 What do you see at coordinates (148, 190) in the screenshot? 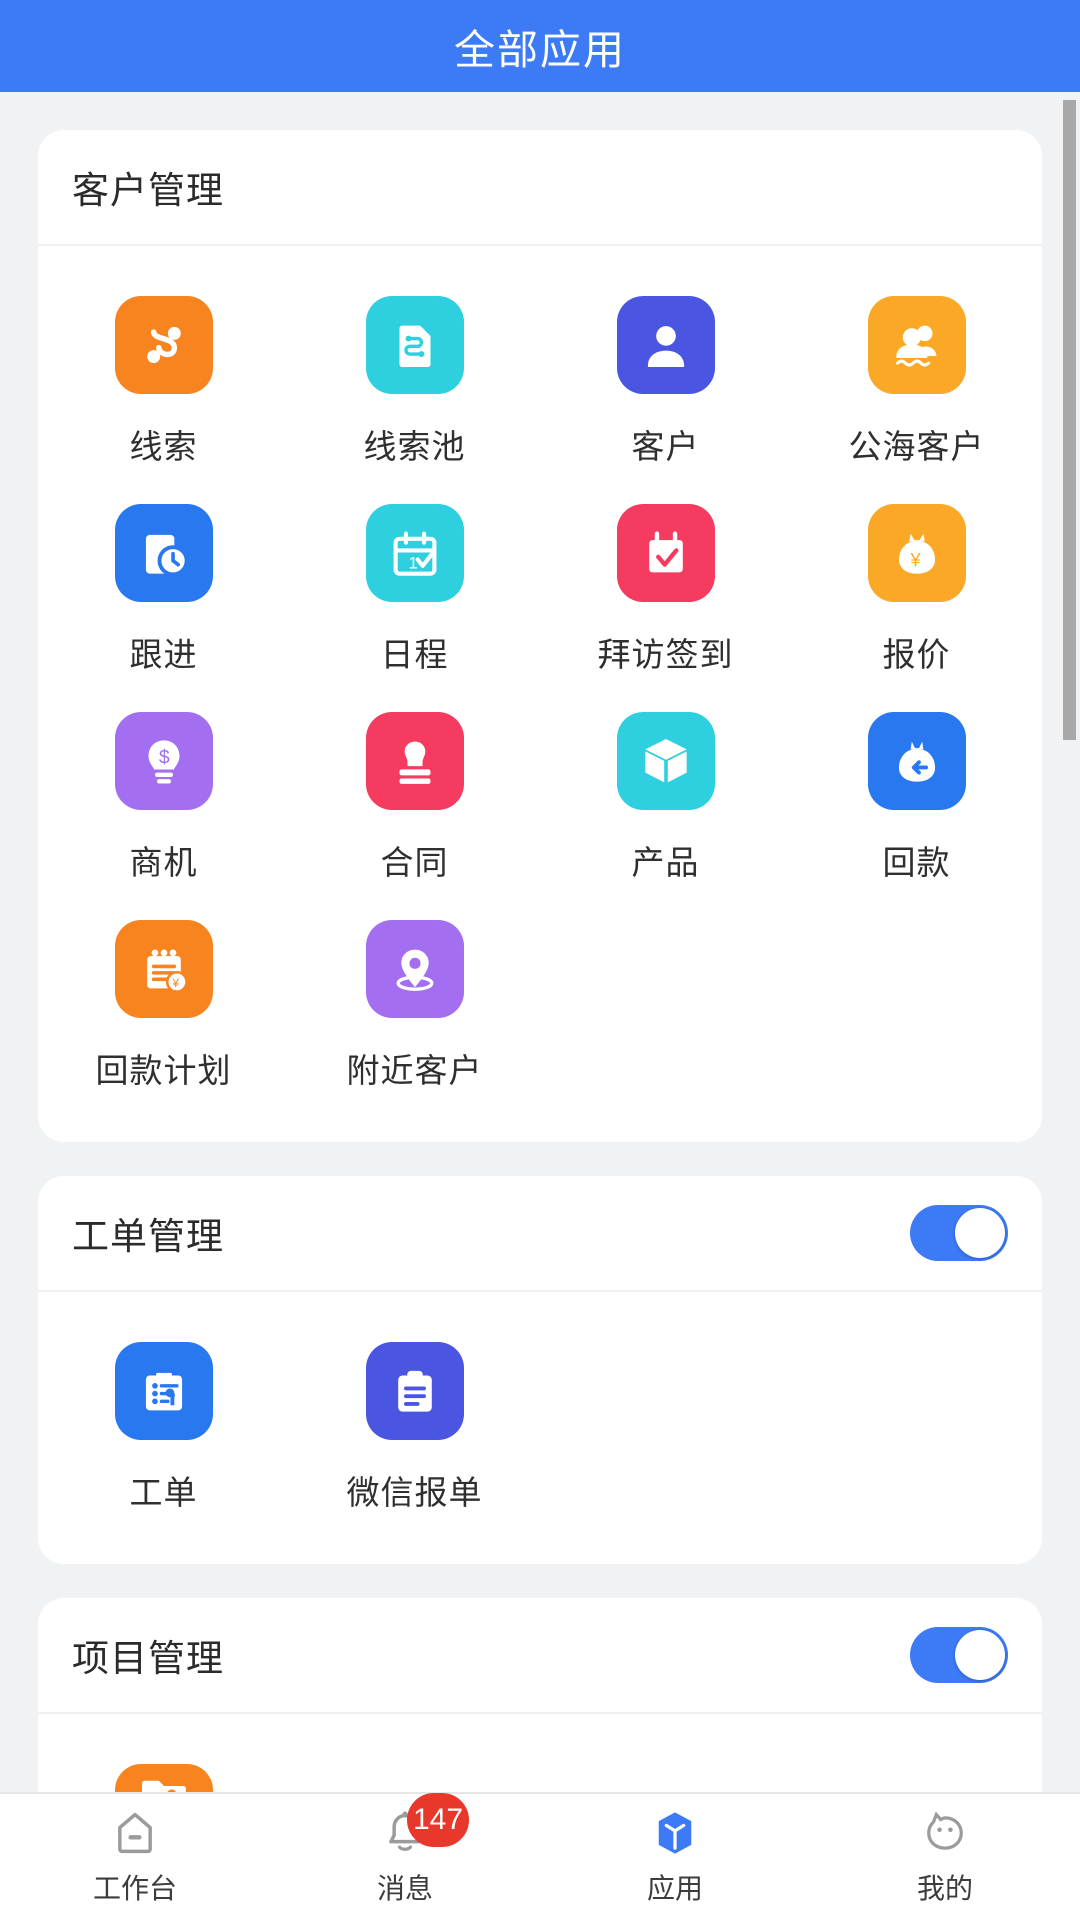
I see `section-title: 客户管理` at bounding box center [148, 190].